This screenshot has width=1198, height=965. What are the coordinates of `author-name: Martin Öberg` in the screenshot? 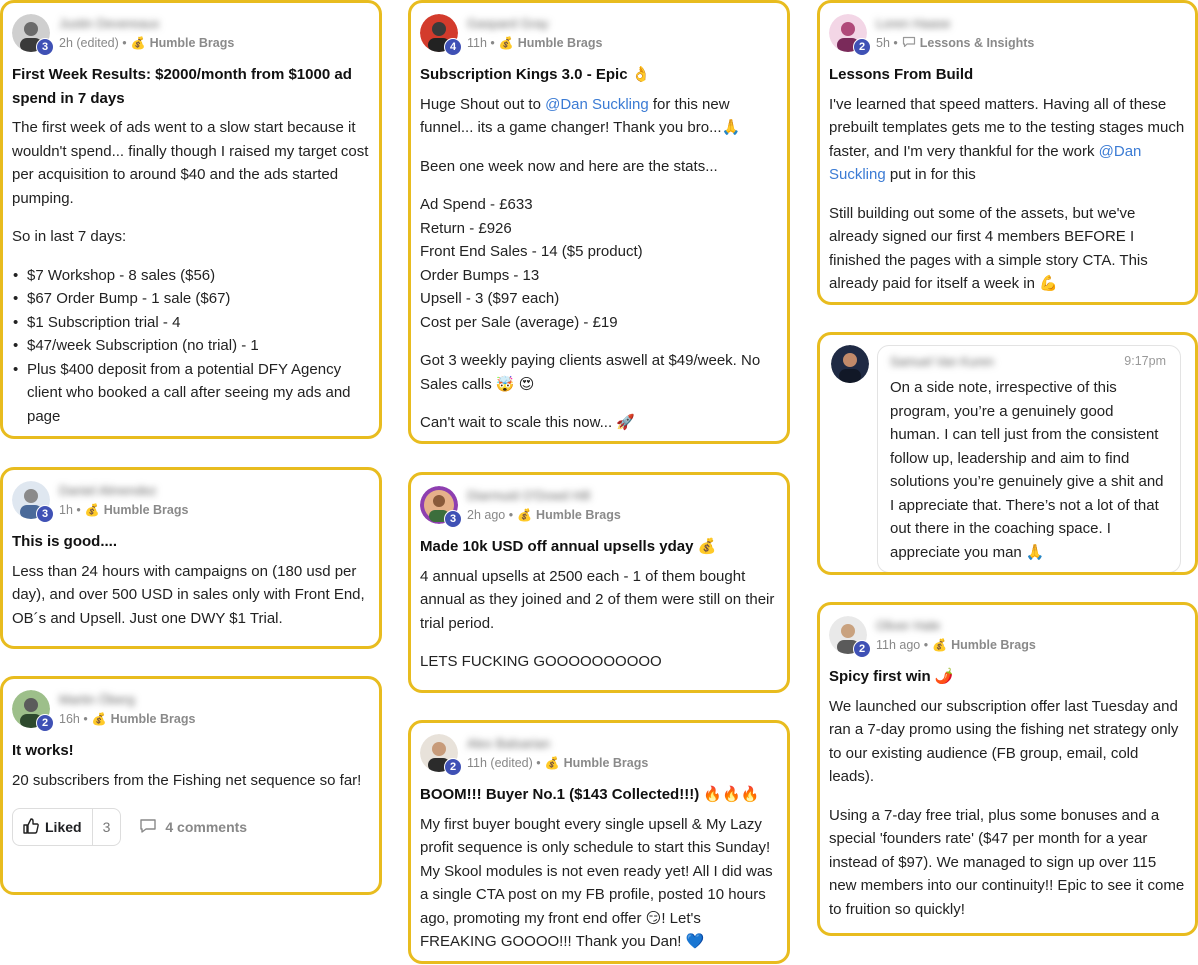 It's located at (127, 700).